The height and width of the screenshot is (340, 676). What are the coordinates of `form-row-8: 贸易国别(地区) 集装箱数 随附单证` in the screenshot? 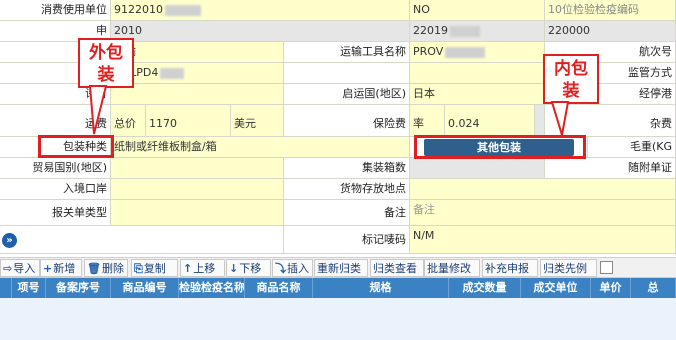 It's located at (338, 168).